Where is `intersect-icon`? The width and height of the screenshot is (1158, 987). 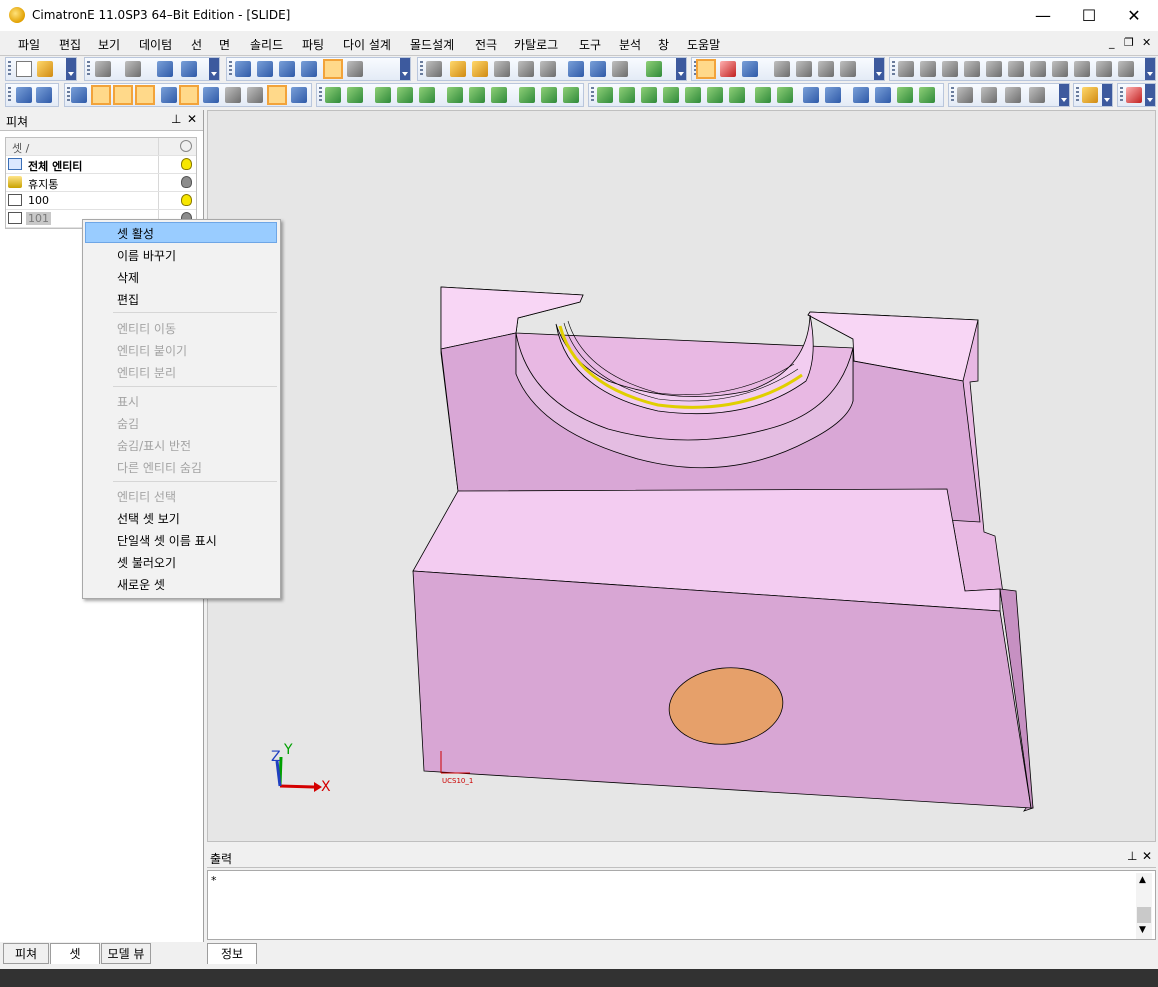
intersect-icon is located at coordinates (1038, 69).